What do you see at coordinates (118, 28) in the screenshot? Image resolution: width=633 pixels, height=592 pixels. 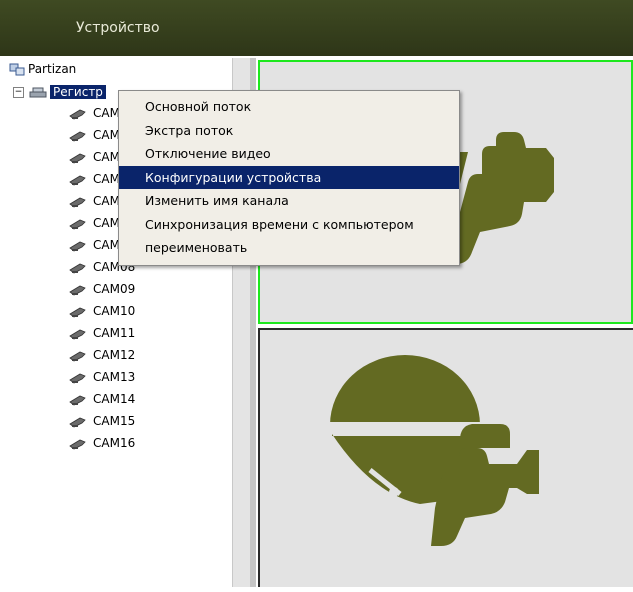 I see `header-title: Устройство` at bounding box center [118, 28].